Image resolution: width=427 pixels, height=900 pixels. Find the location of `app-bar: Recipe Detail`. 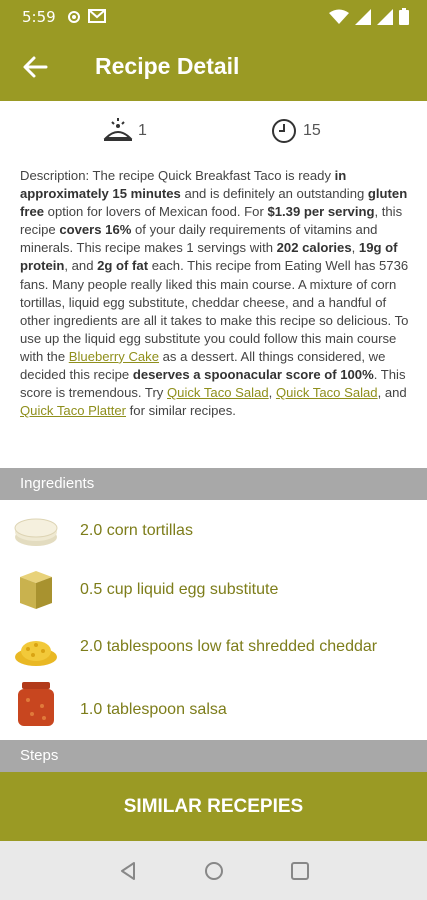

app-bar: Recipe Detail is located at coordinates (213, 67).